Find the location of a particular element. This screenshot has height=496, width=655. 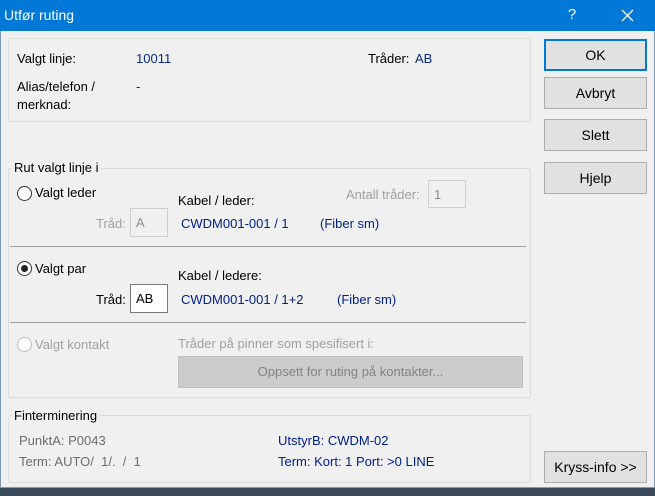

window-border-bottom is located at coordinates (327, 491).